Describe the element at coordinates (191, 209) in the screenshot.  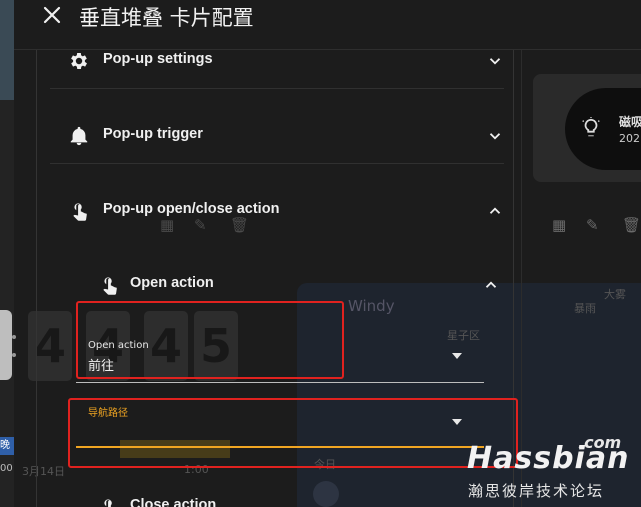
I see `section-label: Pop-up open/close action` at that location.